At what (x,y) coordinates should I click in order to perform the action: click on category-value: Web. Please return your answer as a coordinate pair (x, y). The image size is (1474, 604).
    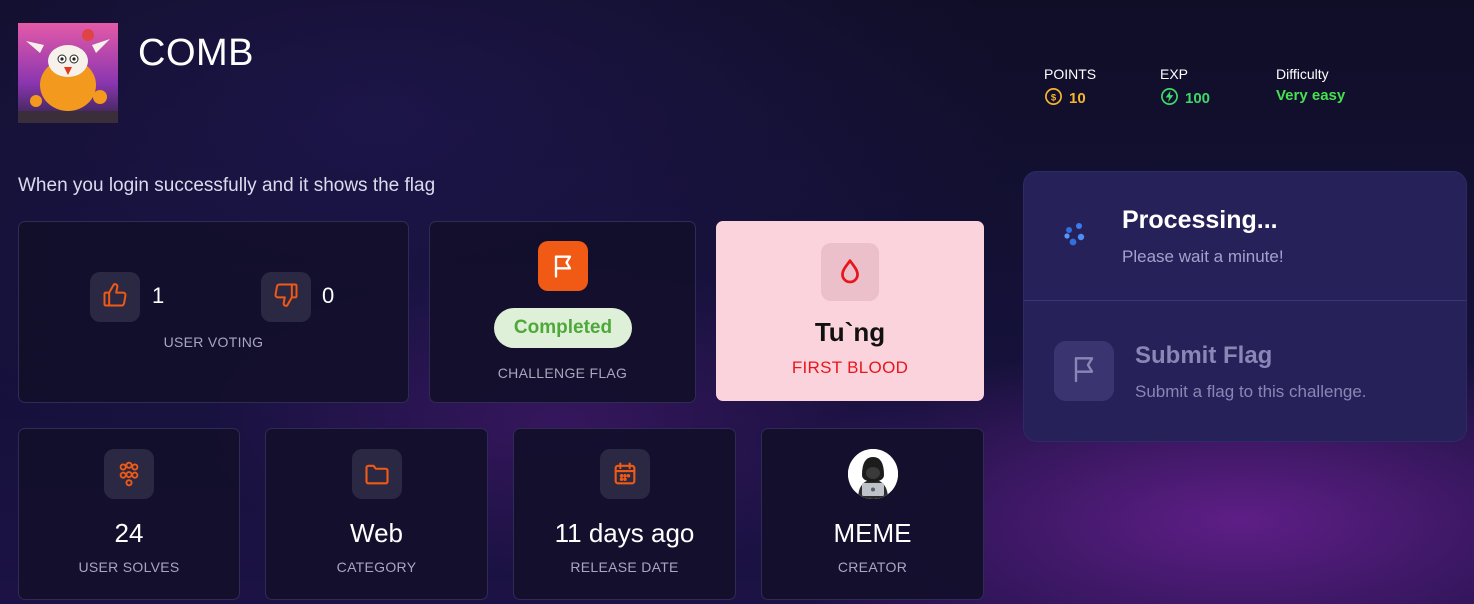
    Looking at the image, I should click on (376, 533).